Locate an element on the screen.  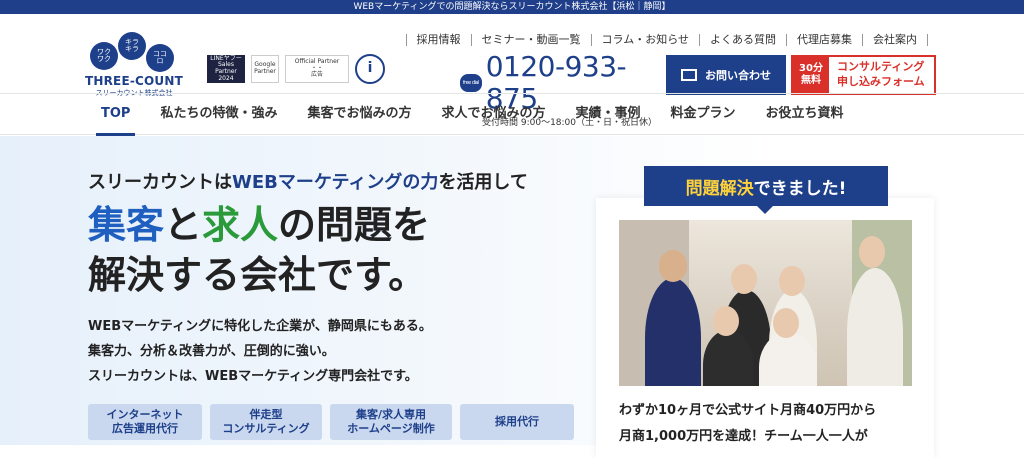
service-tag-recruiting: 採用代行 is located at coordinates (517, 422).